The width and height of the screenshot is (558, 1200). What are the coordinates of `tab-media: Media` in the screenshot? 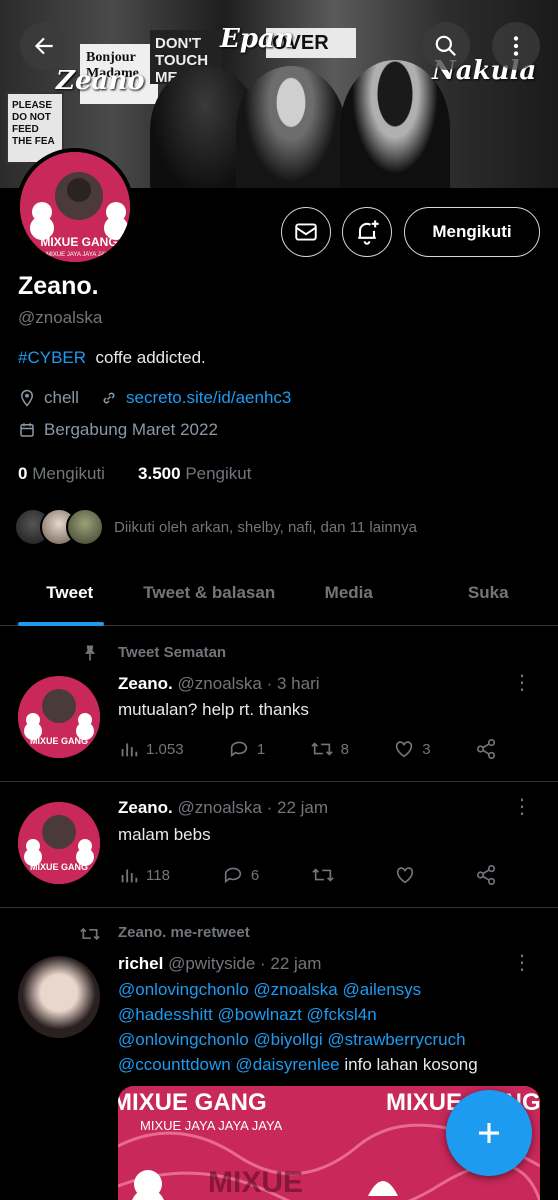 It's located at (349, 592).